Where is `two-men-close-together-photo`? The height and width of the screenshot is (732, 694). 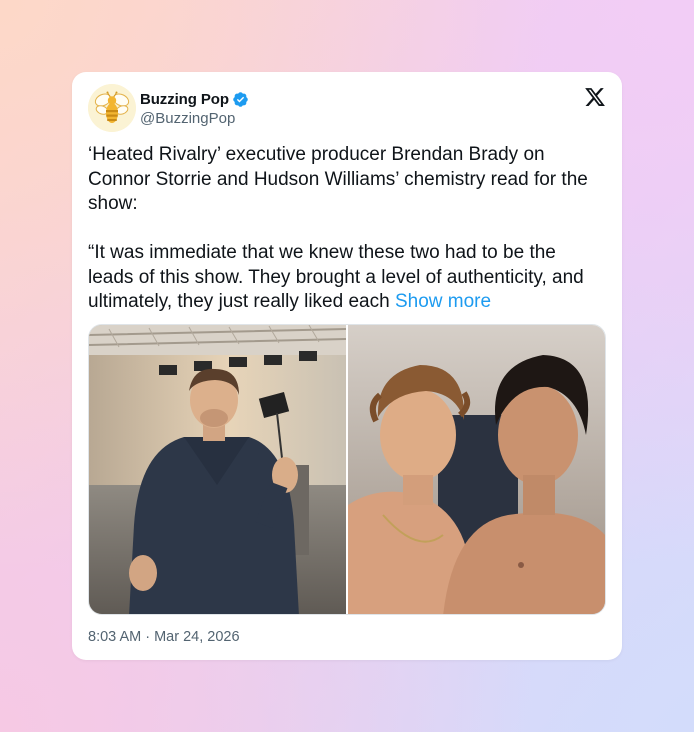 two-men-close-together-photo is located at coordinates (476, 469).